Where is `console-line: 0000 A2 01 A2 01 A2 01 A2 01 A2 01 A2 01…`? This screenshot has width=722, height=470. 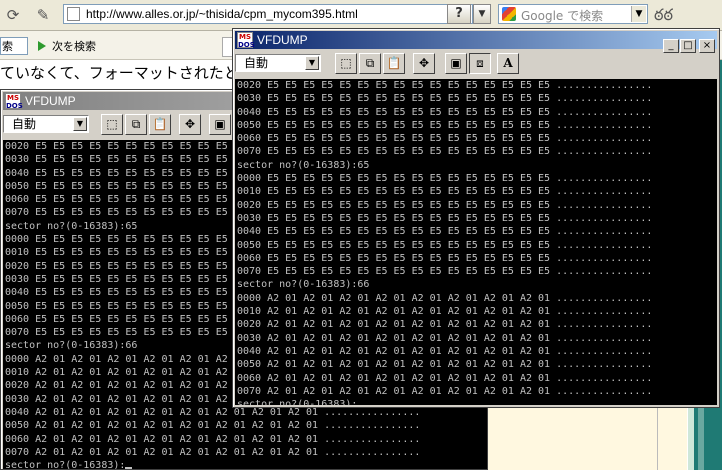 console-line: 0000 A2 01 A2 01 A2 01 A2 01 A2 01 A2 01… is located at coordinates (445, 298).